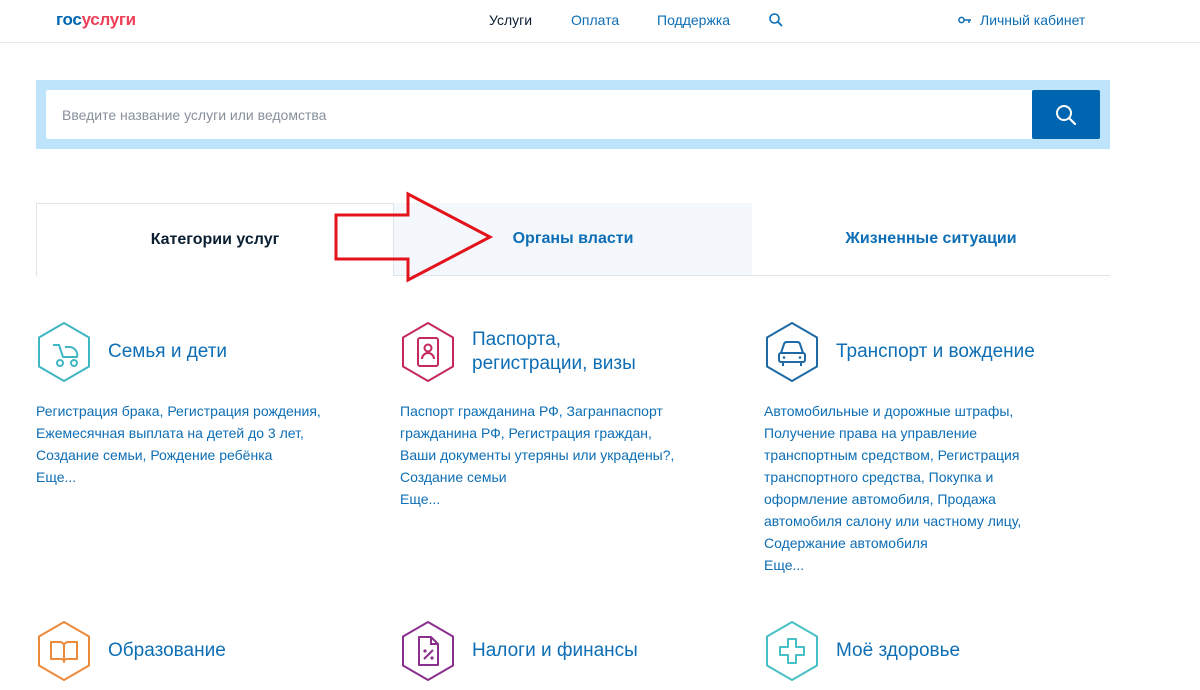 The image size is (1200, 690). I want to click on category-link-line: Получение права на управление, so click(929, 433).